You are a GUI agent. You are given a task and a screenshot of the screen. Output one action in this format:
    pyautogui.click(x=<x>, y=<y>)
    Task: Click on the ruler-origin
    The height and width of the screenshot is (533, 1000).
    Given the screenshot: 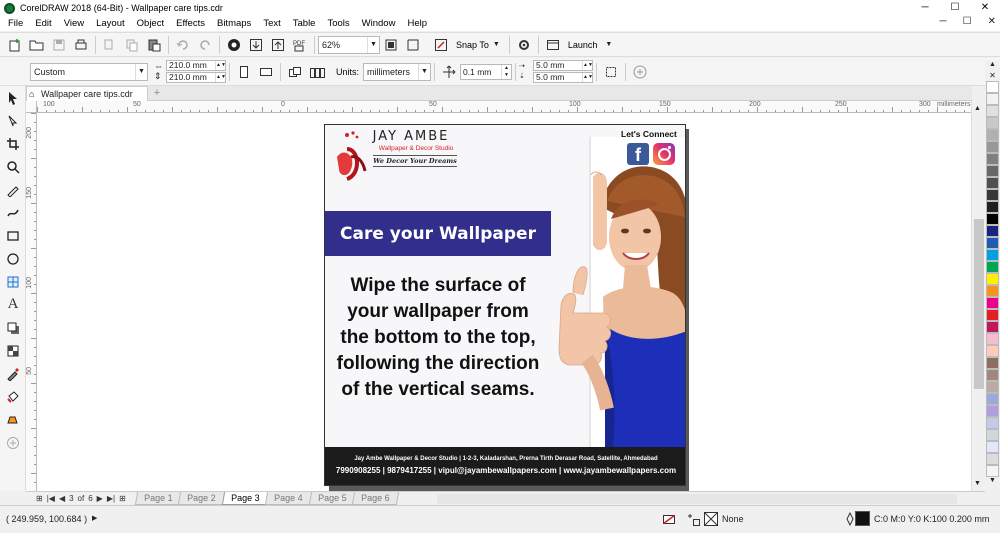 What is the action you would take?
    pyautogui.click(x=31, y=107)
    